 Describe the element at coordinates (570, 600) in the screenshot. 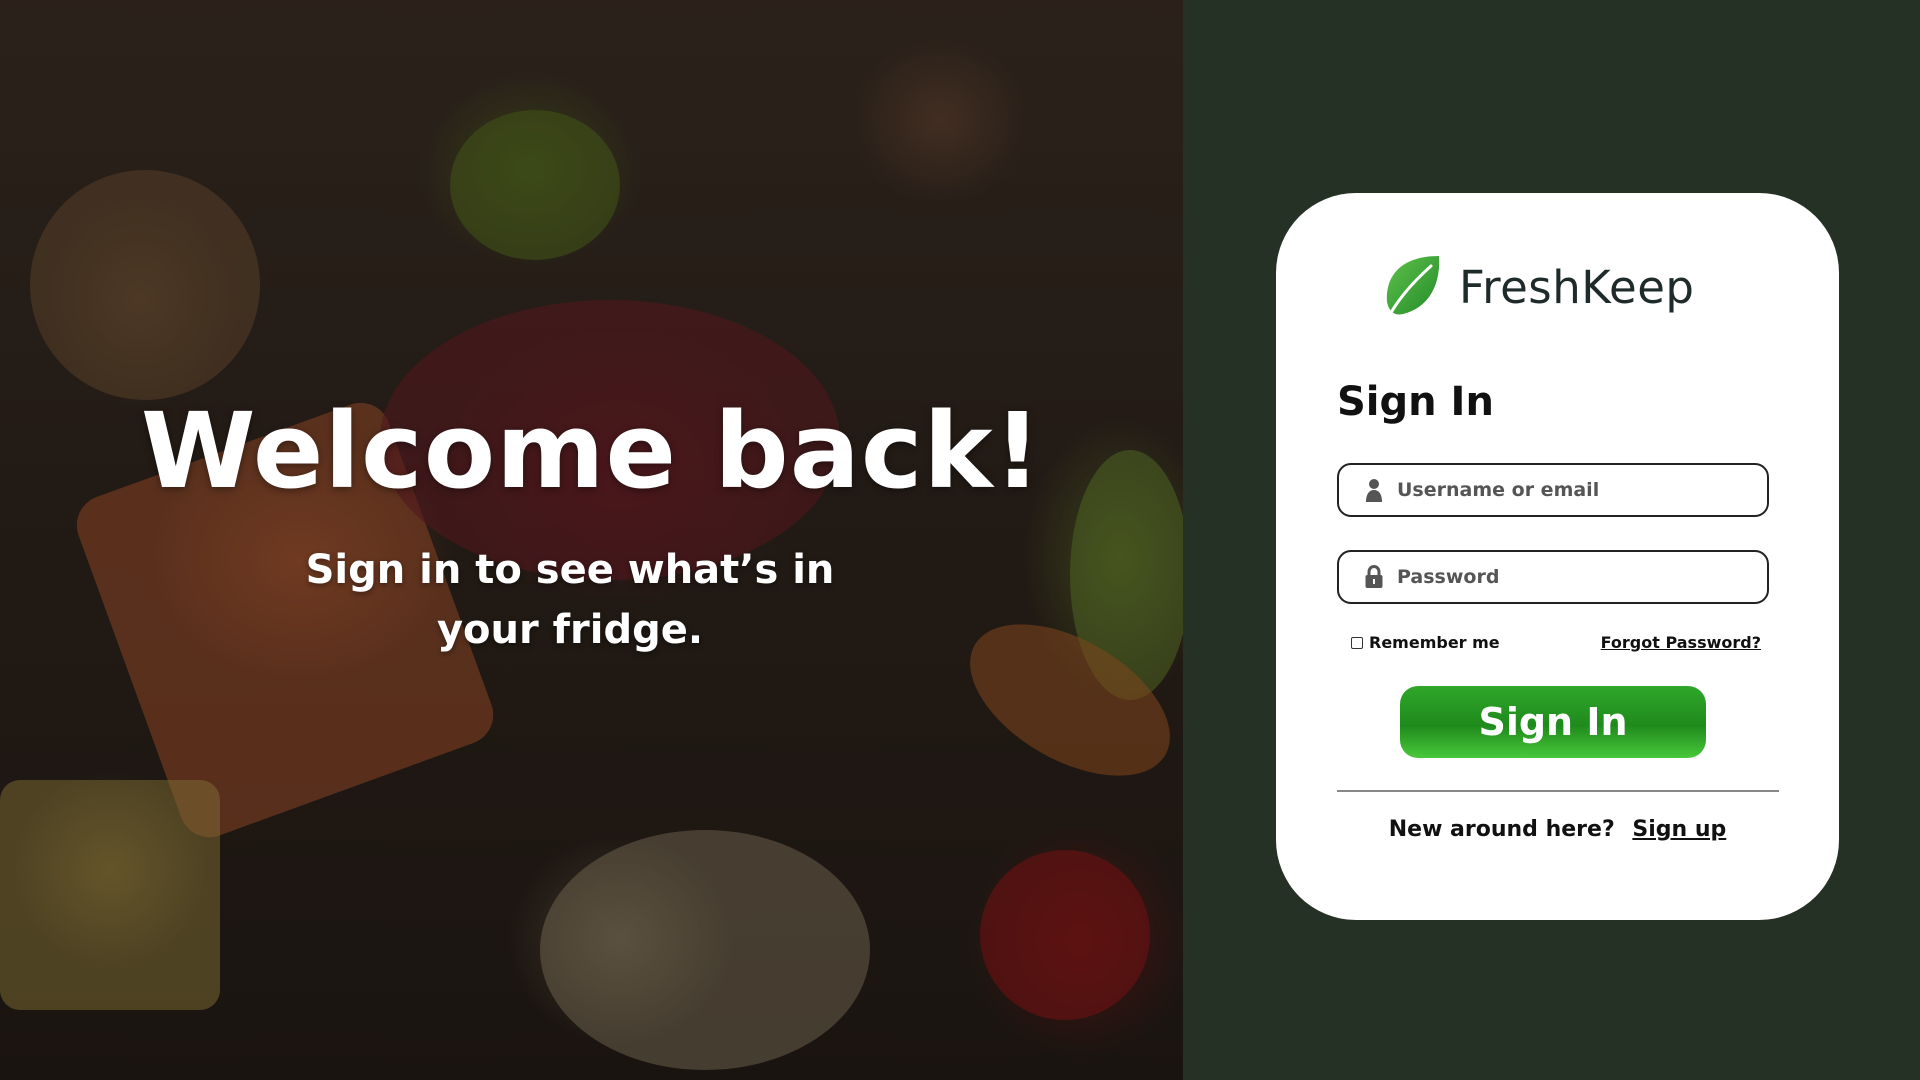

I see `welcome-subtitle: Sign in to see what’s in your fridge.` at that location.